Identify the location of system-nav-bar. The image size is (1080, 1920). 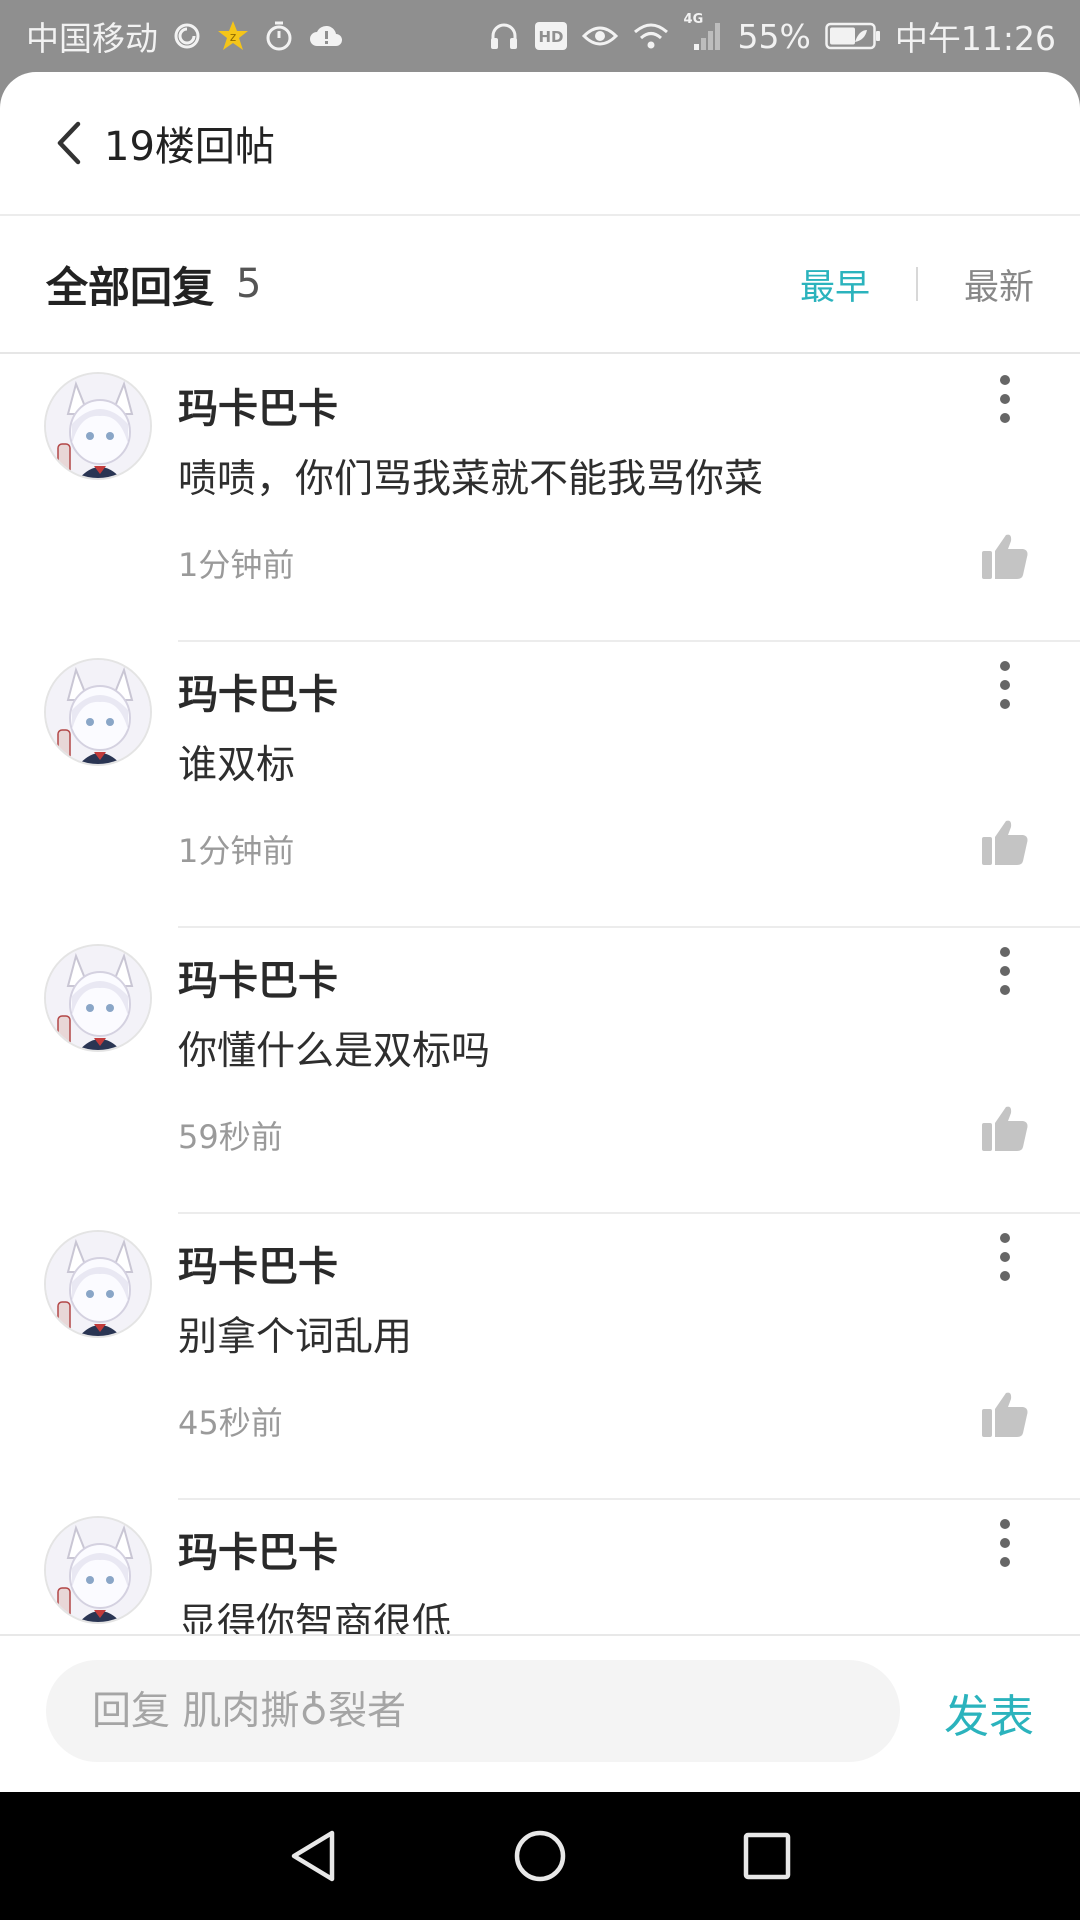
(540, 1856).